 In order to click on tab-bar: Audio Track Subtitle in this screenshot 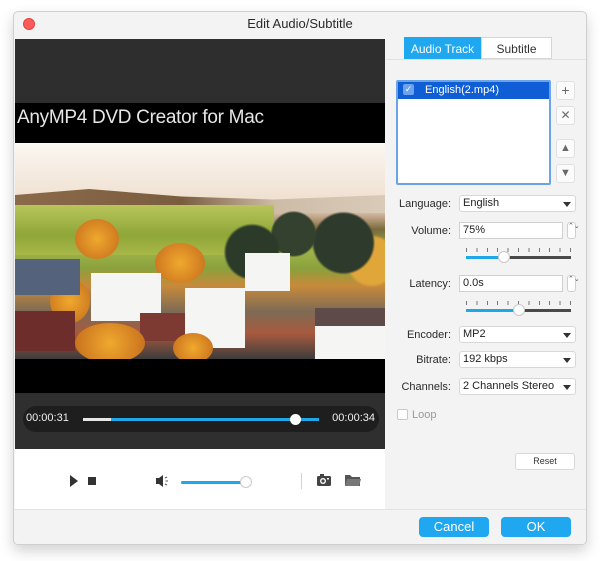, I will do `click(478, 48)`.